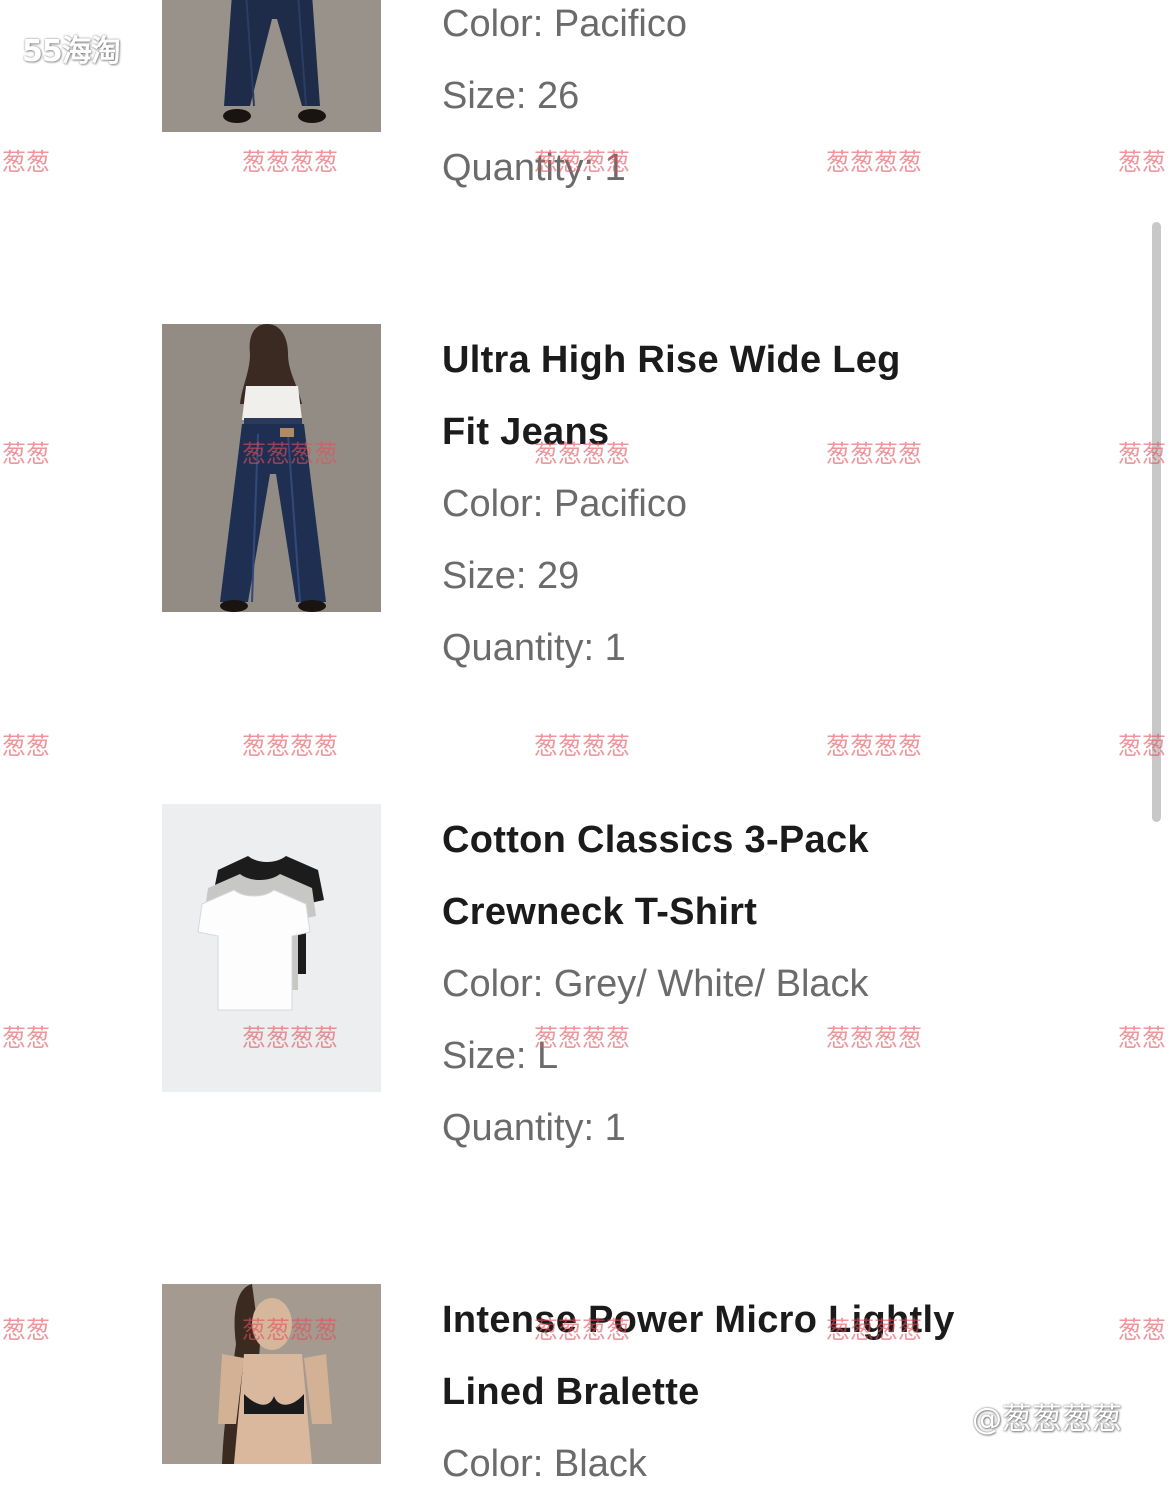 Image resolution: width=1170 pixels, height=1500 pixels. Describe the element at coordinates (71, 51) in the screenshot. I see `site-logo-watermark: 55海淘` at that location.